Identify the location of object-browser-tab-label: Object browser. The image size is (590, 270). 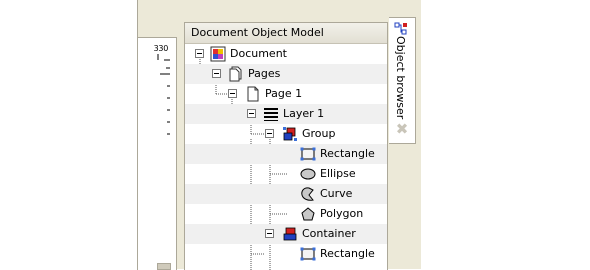
(400, 78).